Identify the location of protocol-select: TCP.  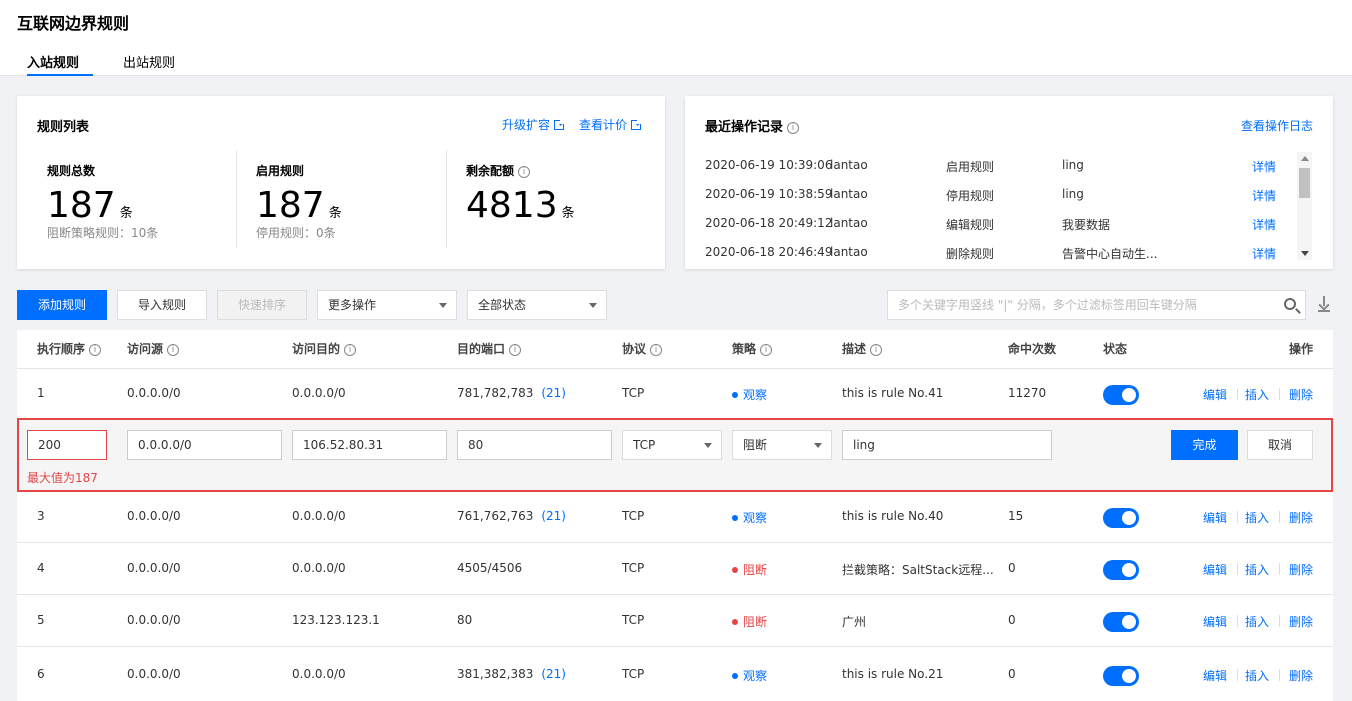
(672, 445).